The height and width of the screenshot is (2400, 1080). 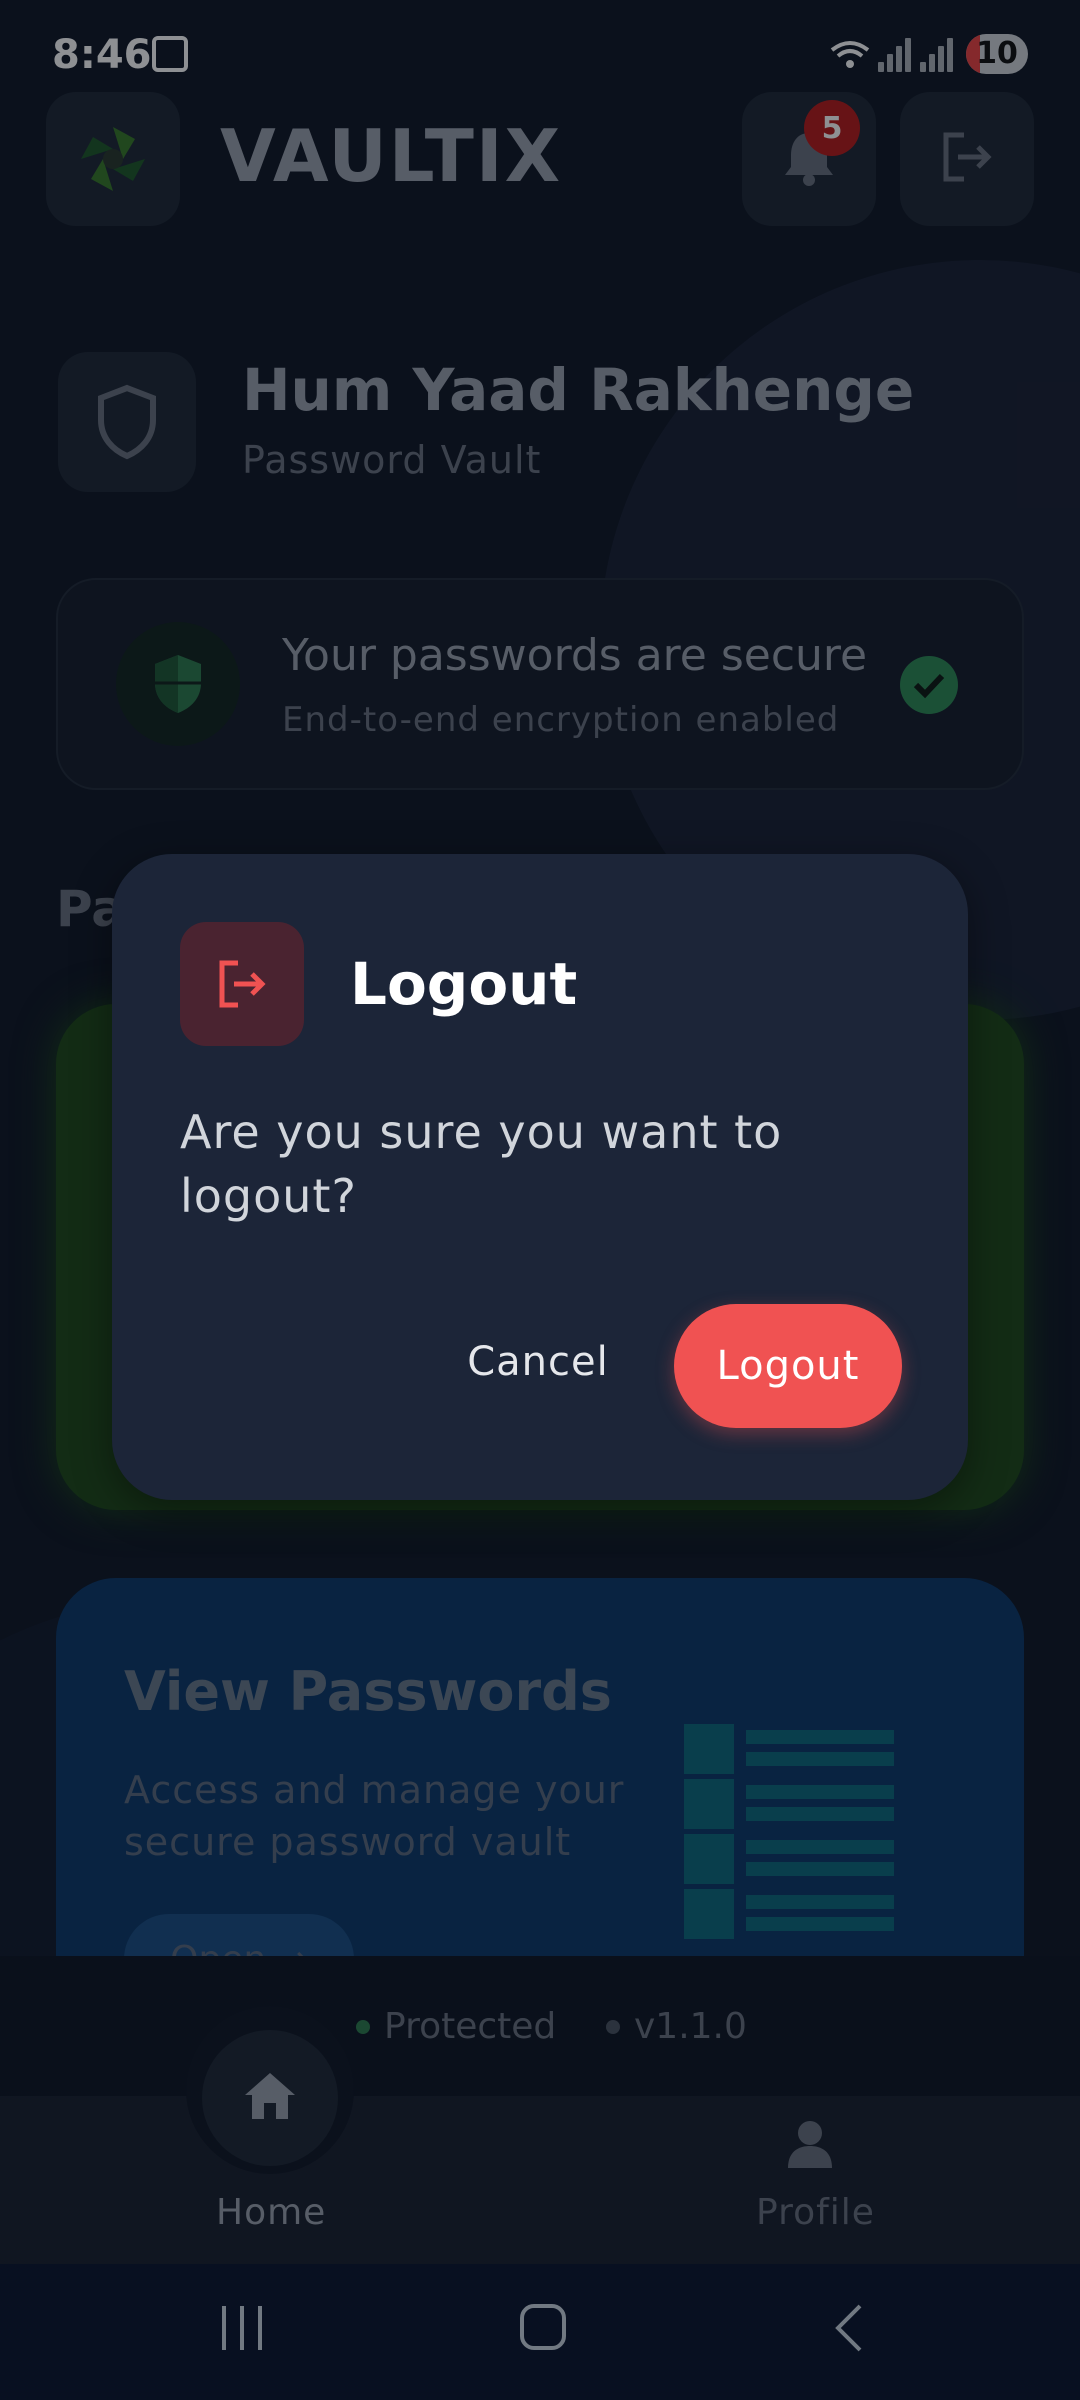 What do you see at coordinates (788, 1366) in the screenshot?
I see `confirm-logout-button: Logout` at bounding box center [788, 1366].